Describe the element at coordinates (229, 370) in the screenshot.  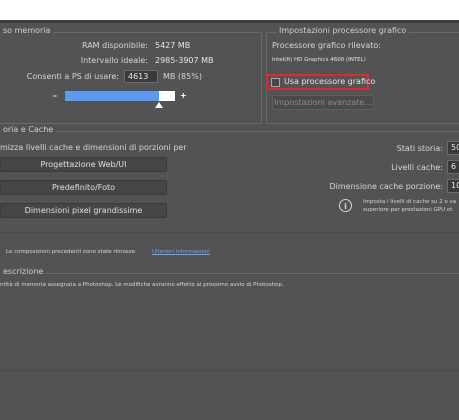
I see `footer-divider` at that location.